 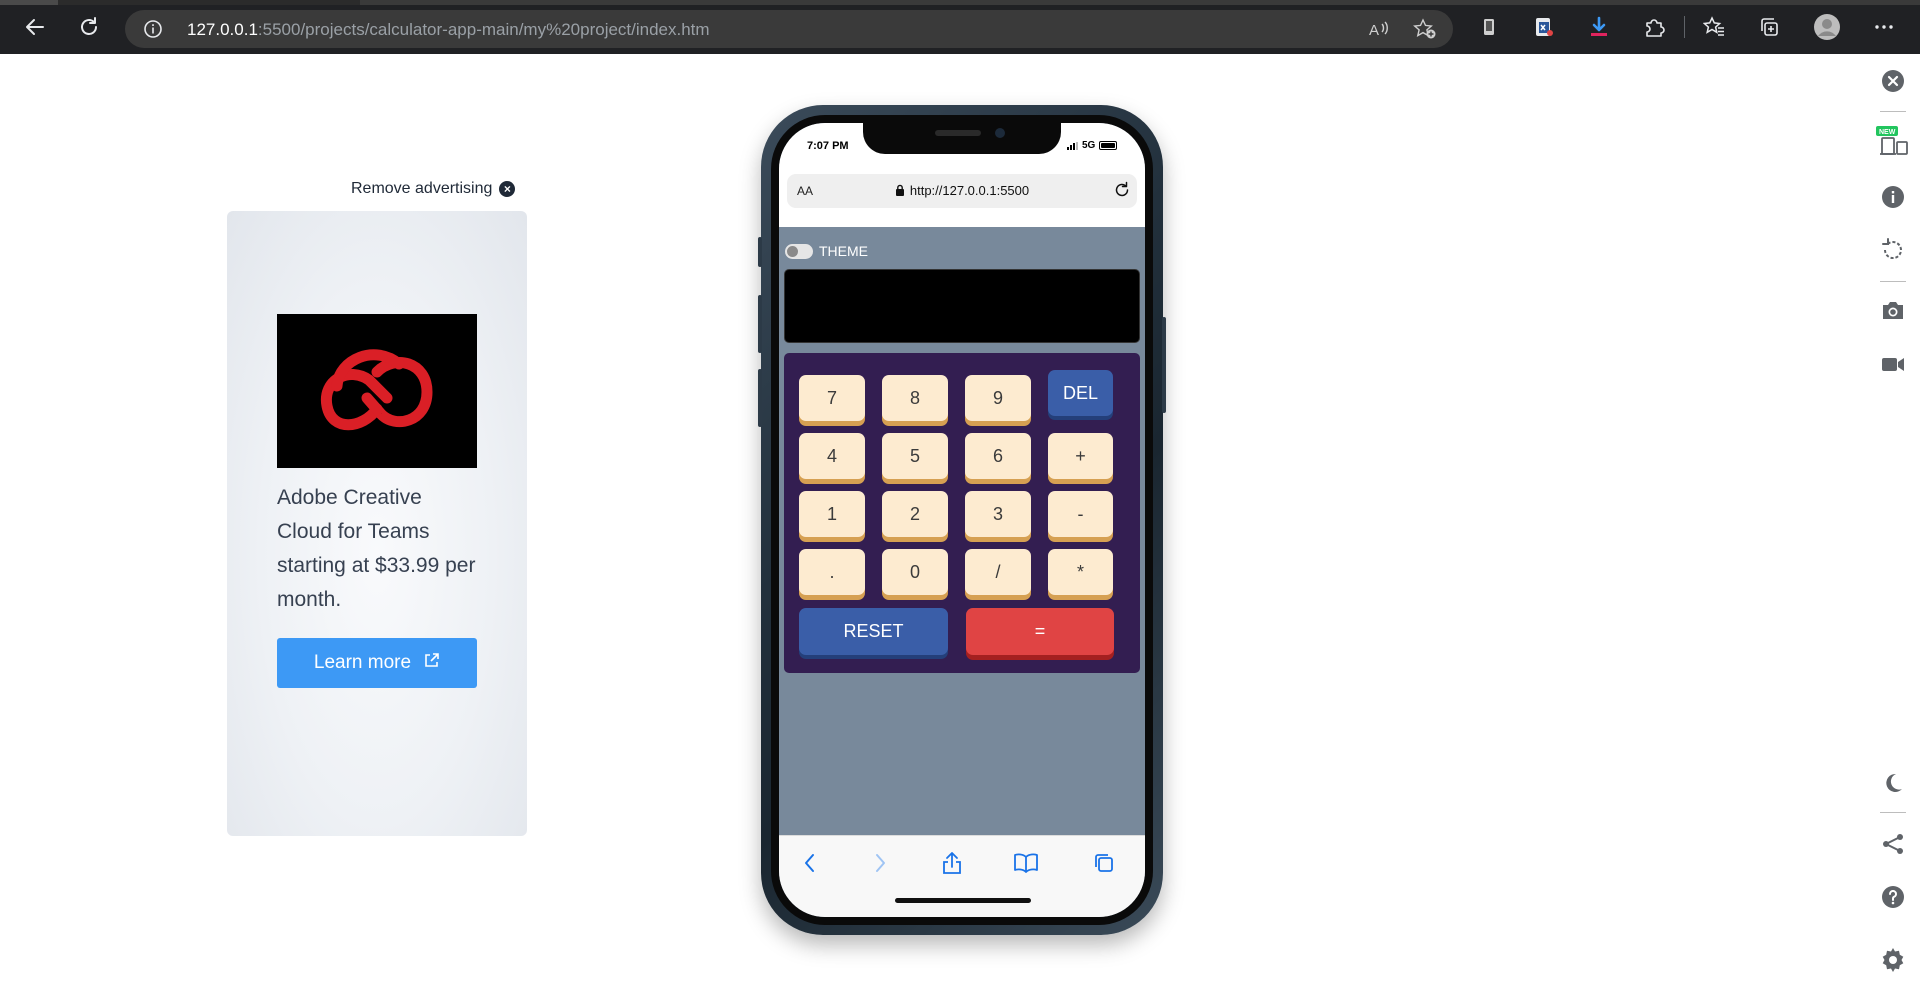 What do you see at coordinates (1893, 250) in the screenshot?
I see `rotate-icon` at bounding box center [1893, 250].